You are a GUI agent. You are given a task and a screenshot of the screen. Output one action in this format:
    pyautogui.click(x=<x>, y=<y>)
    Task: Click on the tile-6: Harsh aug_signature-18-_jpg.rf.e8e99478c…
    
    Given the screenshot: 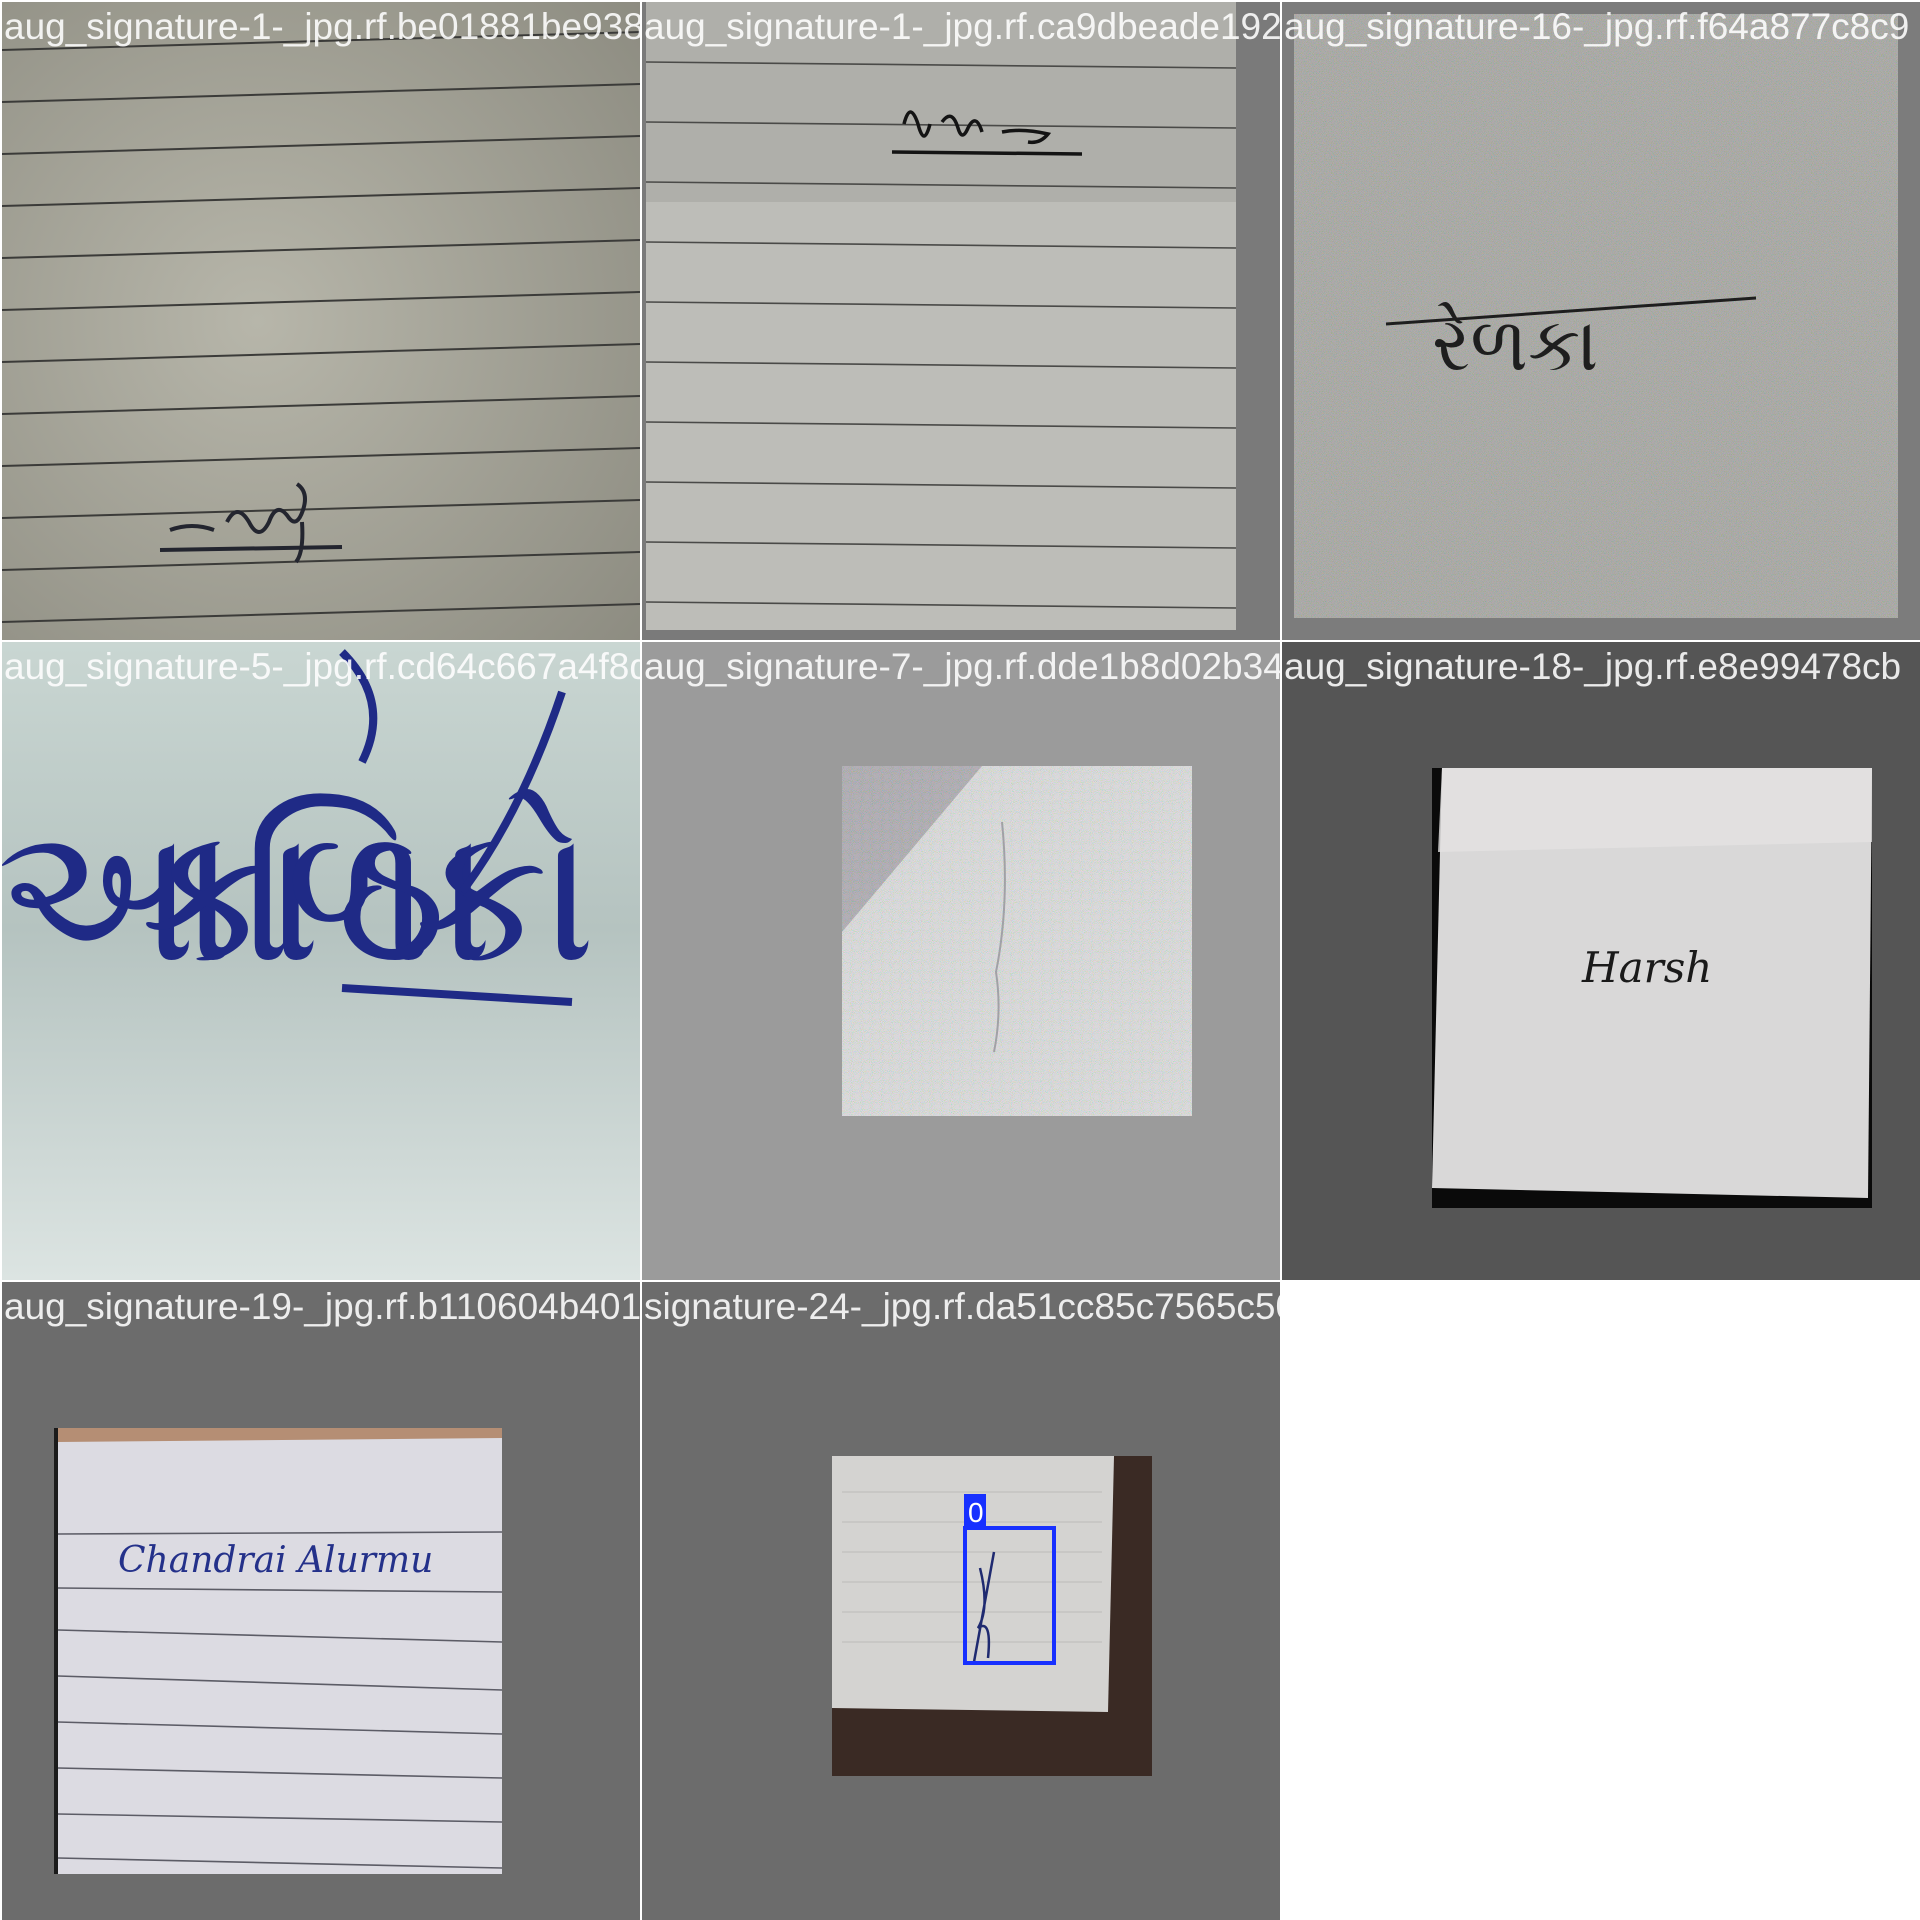 What is the action you would take?
    pyautogui.click(x=1601, y=961)
    